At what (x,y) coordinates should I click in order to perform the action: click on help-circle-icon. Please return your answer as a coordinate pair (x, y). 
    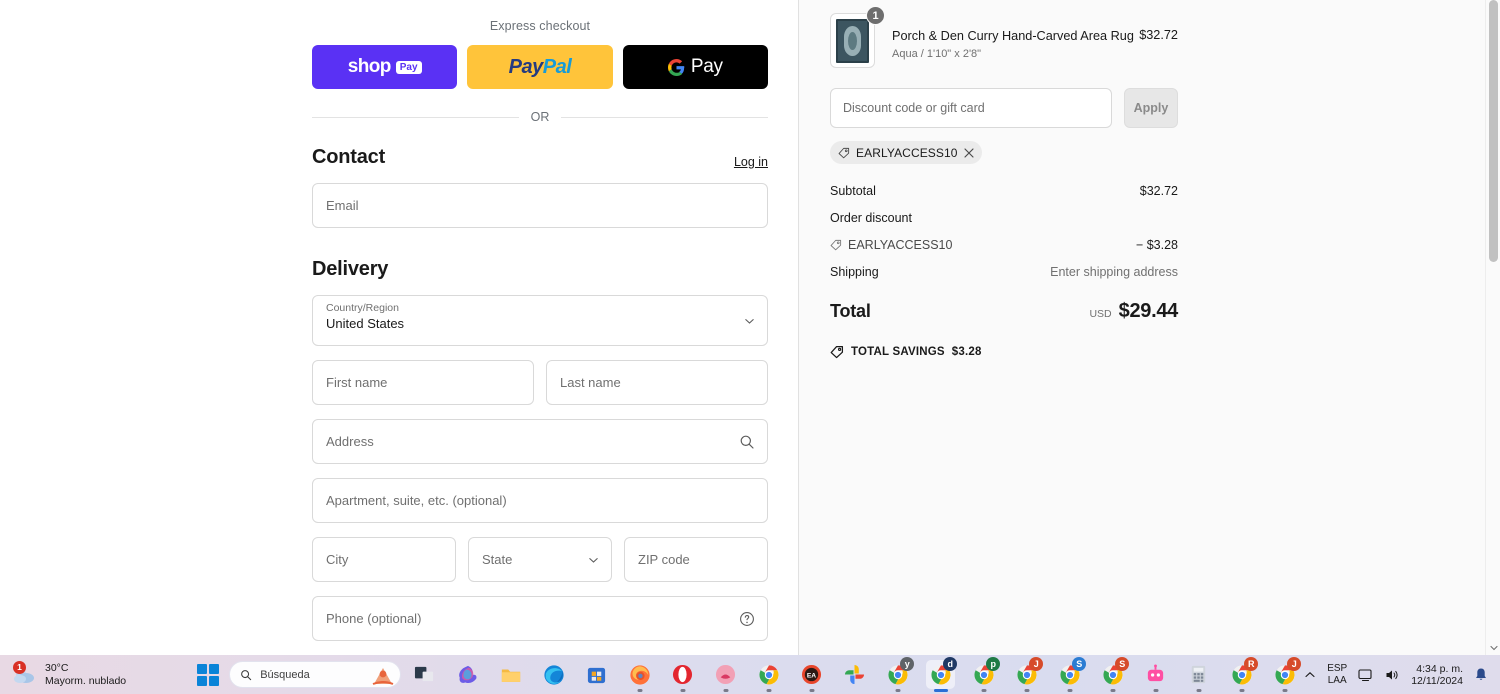
    Looking at the image, I should click on (747, 619).